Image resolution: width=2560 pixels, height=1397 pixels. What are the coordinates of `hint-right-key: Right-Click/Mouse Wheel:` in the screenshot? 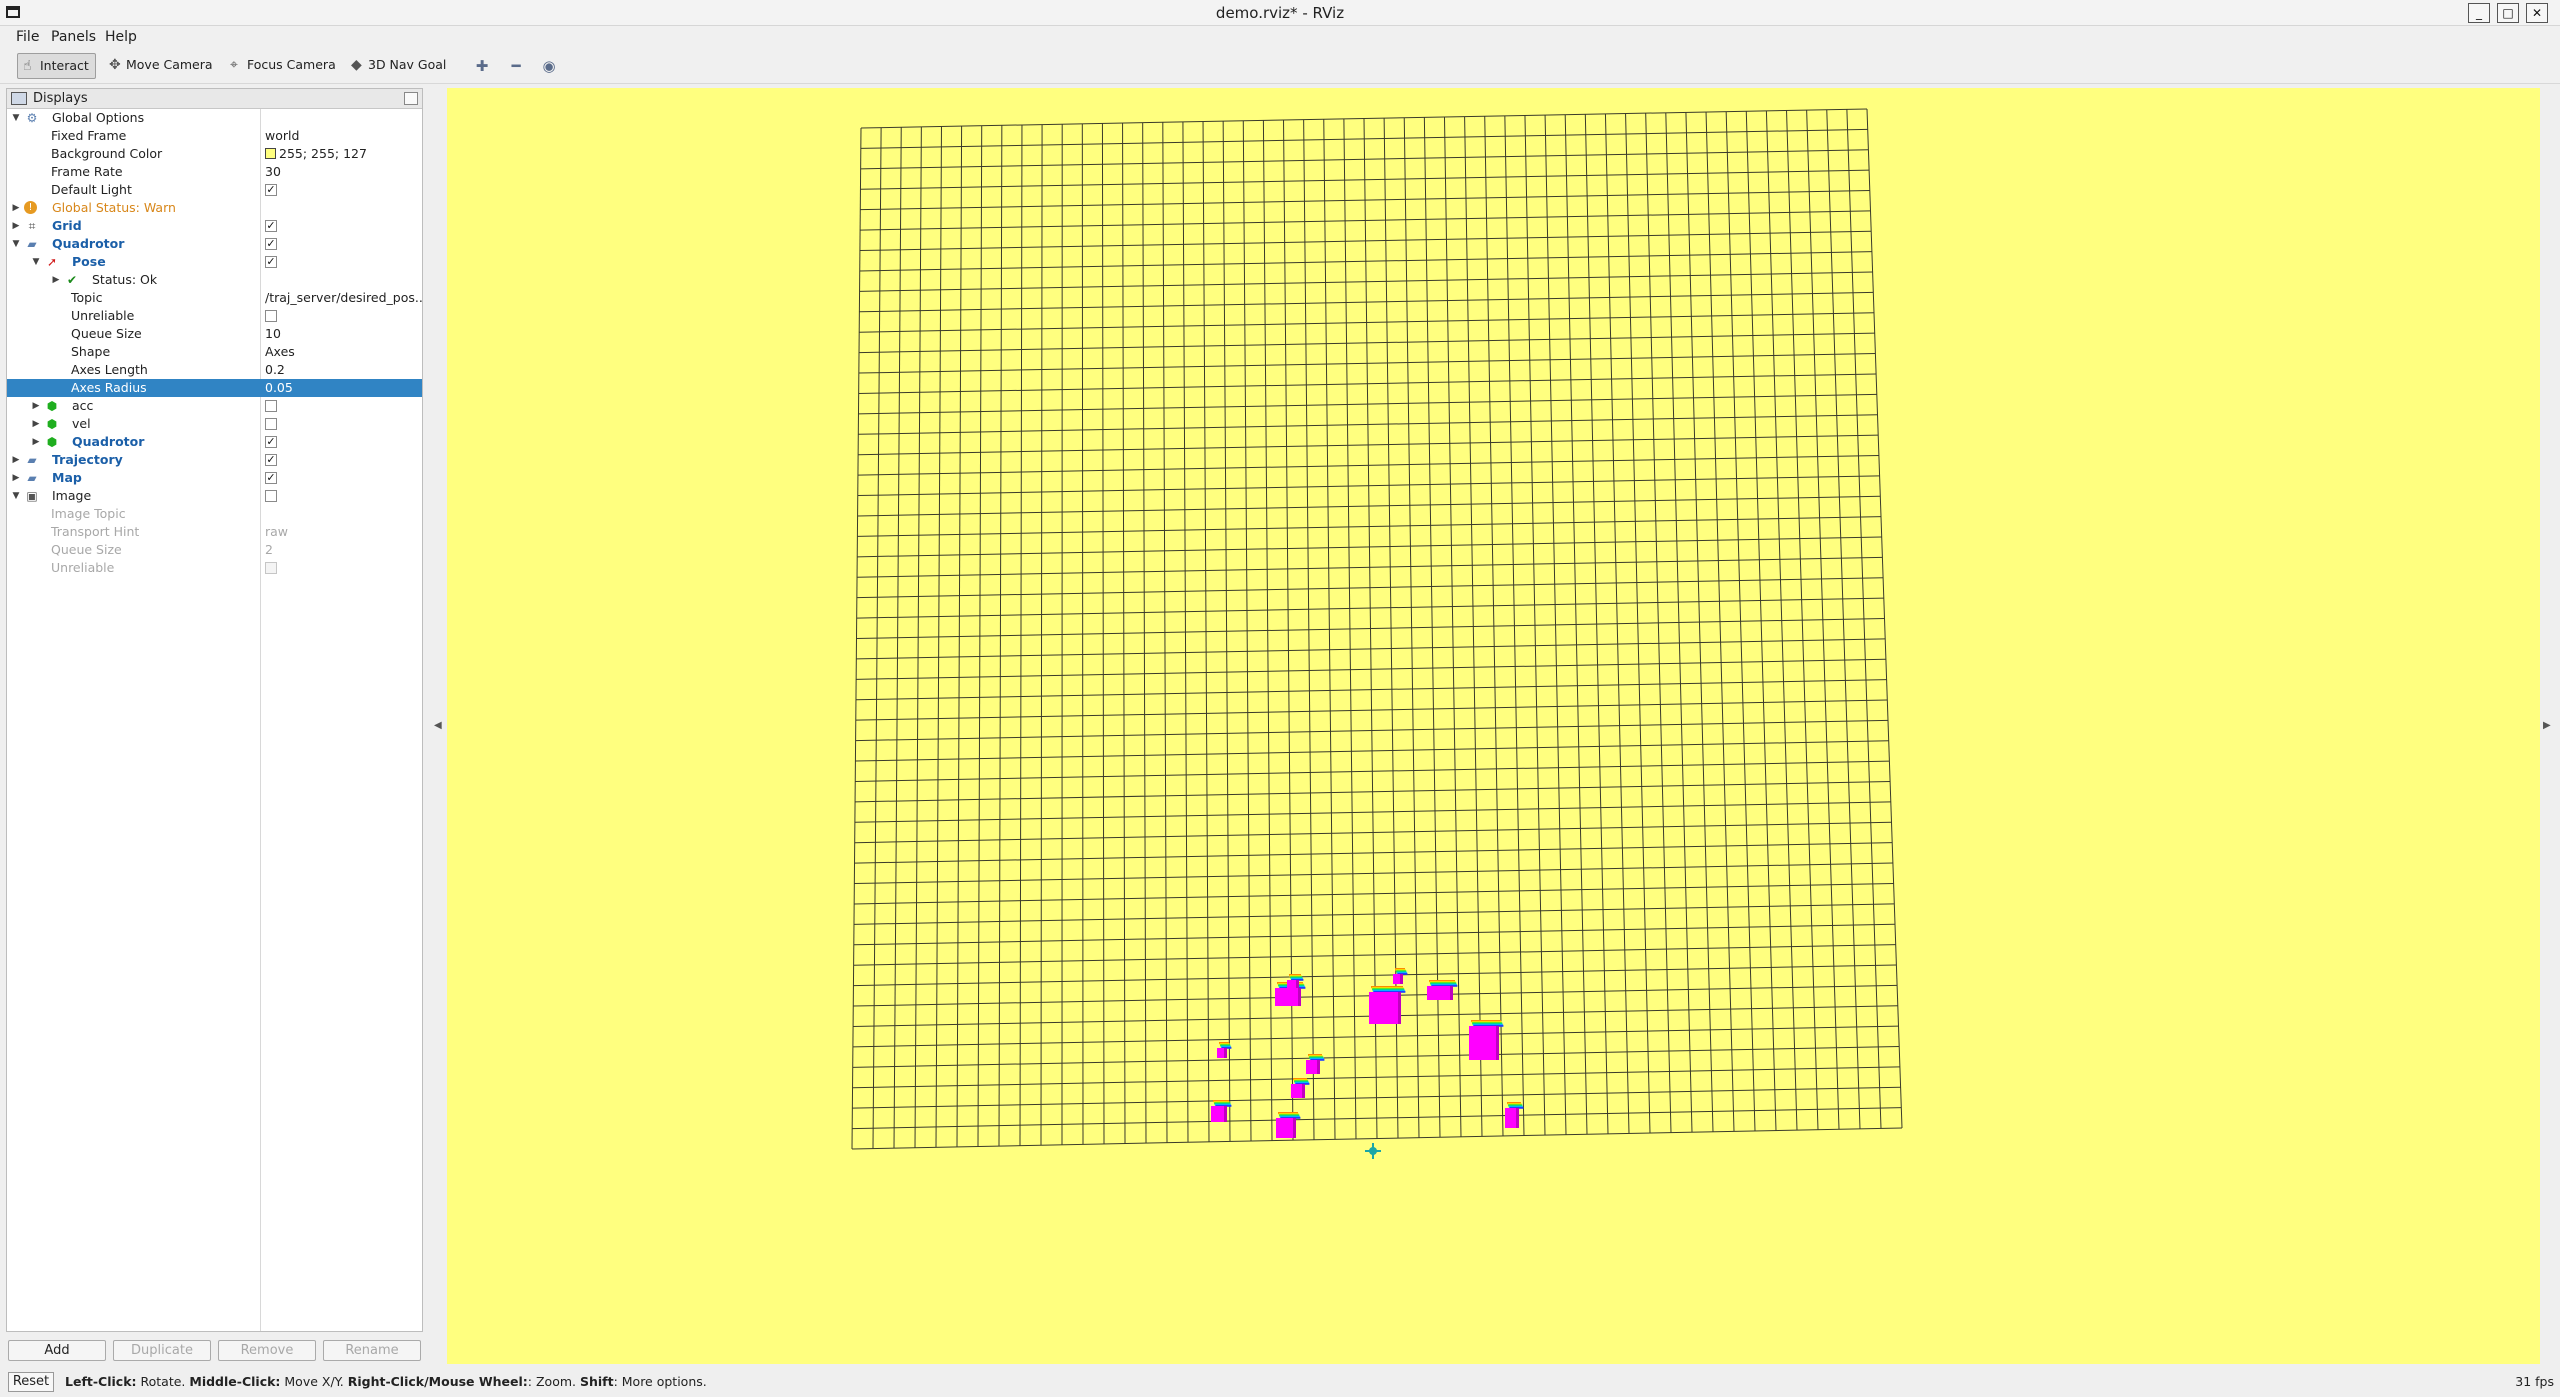 It's located at (437, 1381).